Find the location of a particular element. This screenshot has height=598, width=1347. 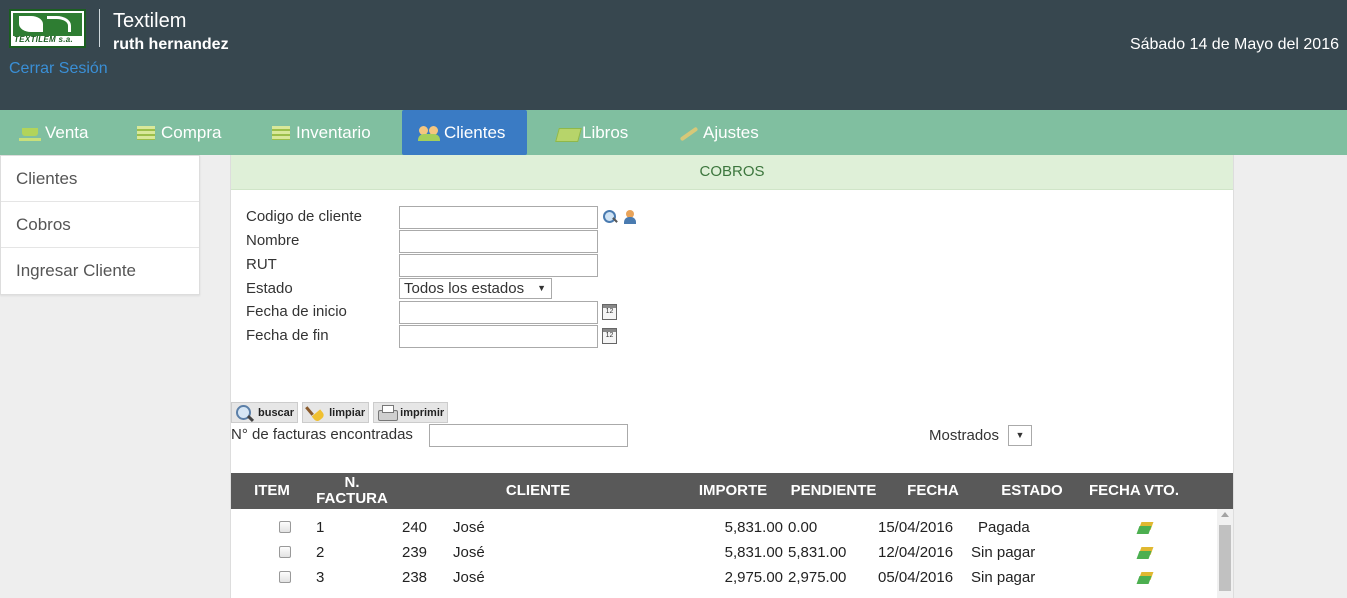

nav-item-libros: Libros is located at coordinates (592, 132).